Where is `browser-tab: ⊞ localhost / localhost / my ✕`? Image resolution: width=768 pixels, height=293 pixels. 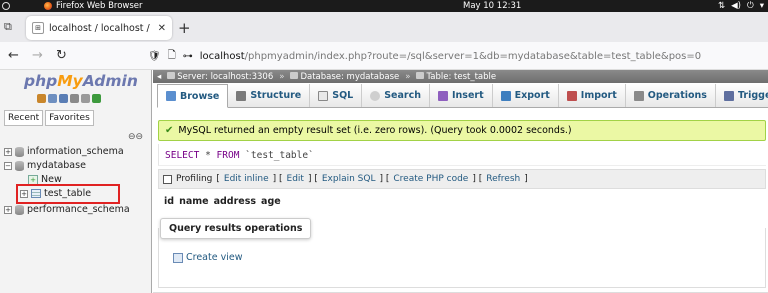
browser-tab: ⊞ localhost / localhost / my ✕ is located at coordinates (99, 28).